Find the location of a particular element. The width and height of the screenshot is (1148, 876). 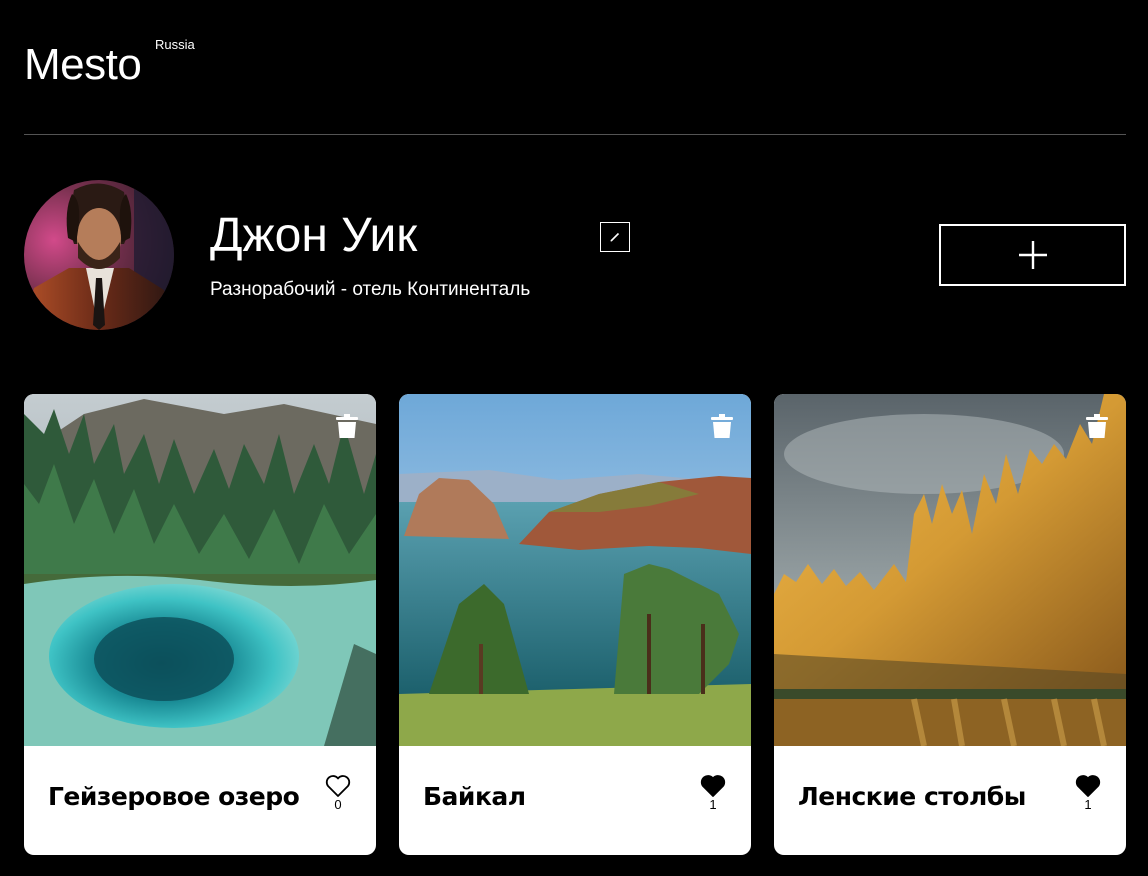

card-title: Гейзеровое озеро is located at coordinates (174, 796).